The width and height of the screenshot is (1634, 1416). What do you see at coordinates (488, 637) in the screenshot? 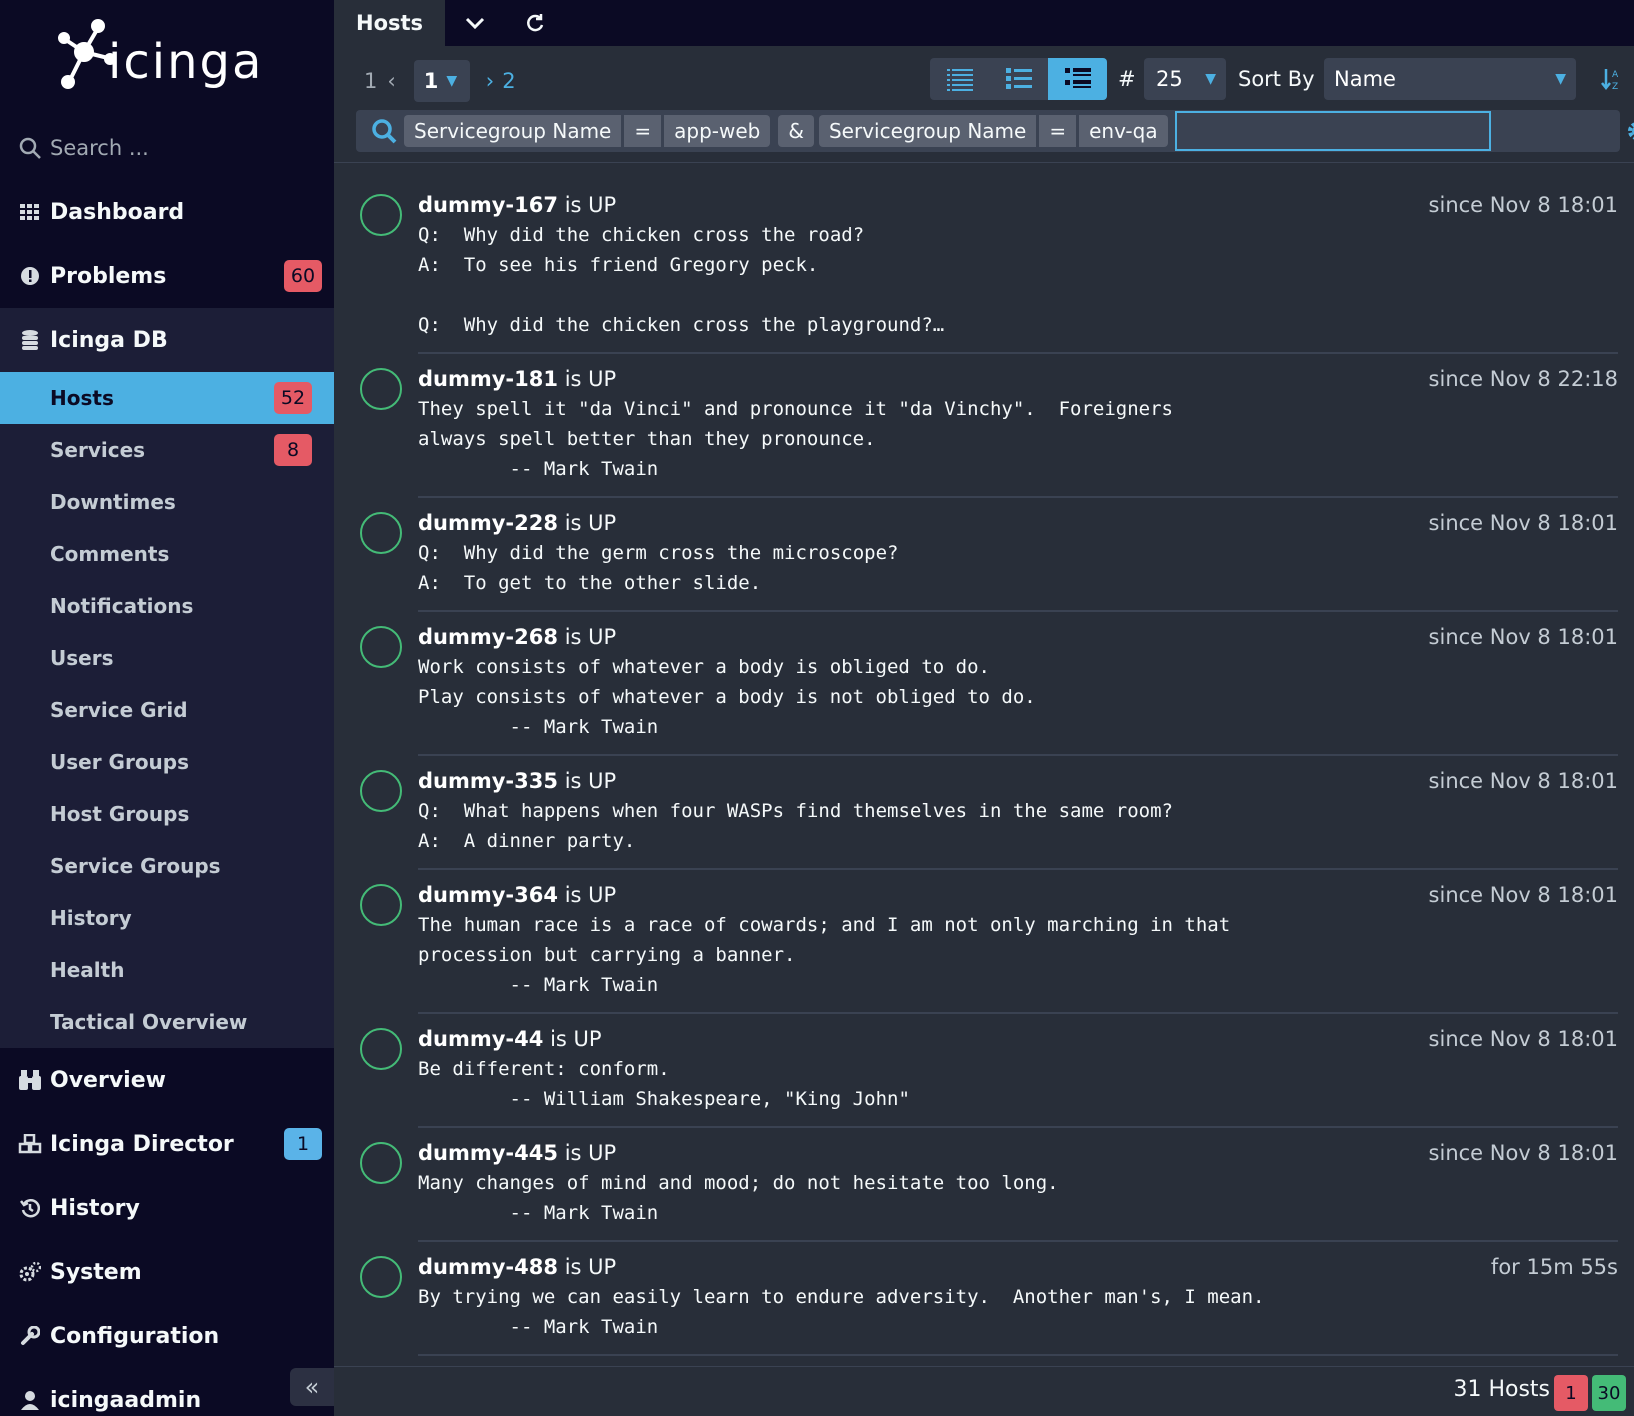
I see `host-name: dummy-268` at bounding box center [488, 637].